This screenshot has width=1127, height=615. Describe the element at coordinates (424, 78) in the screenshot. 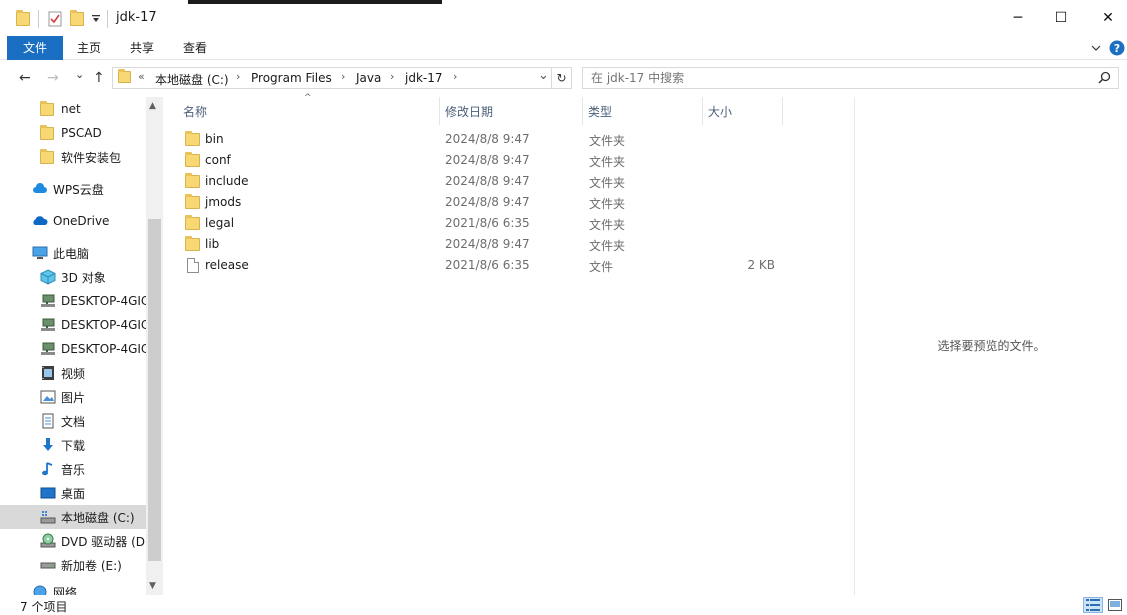

I see `crumb-jdk17: jdk-17` at that location.